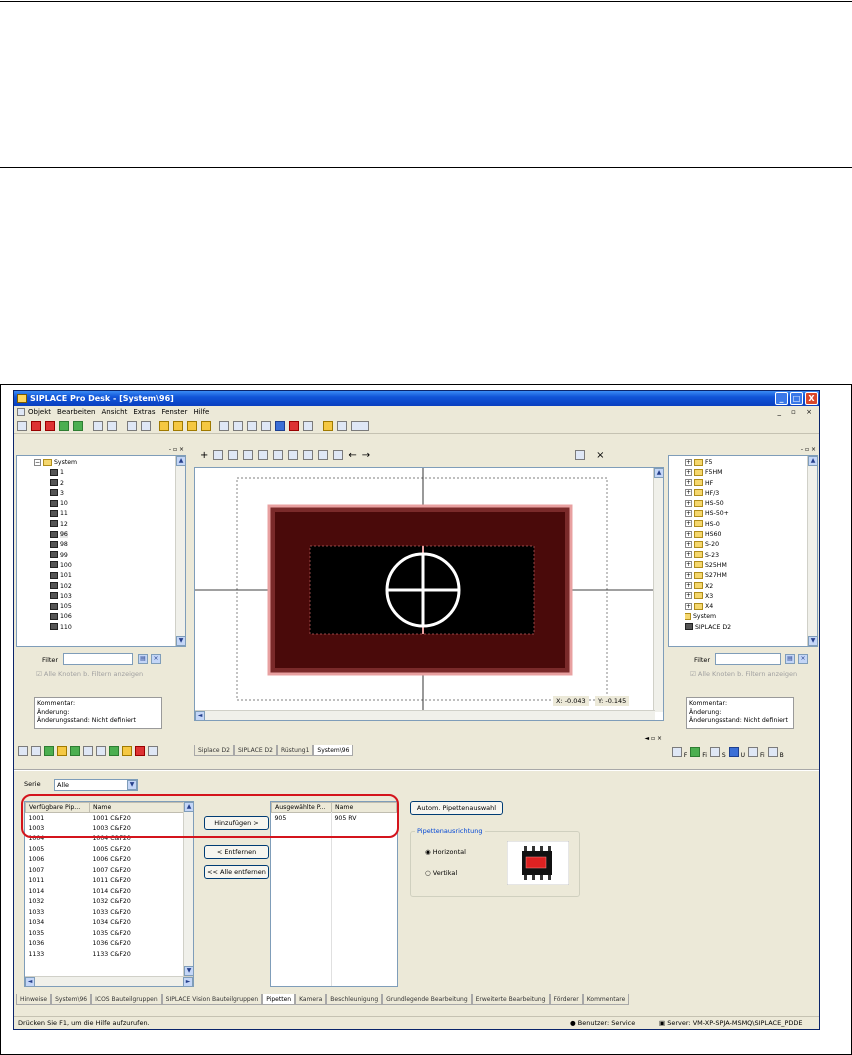 The width and height of the screenshot is (852, 1055). What do you see at coordinates (144, 412) in the screenshot?
I see `menu-extras: Extras` at bounding box center [144, 412].